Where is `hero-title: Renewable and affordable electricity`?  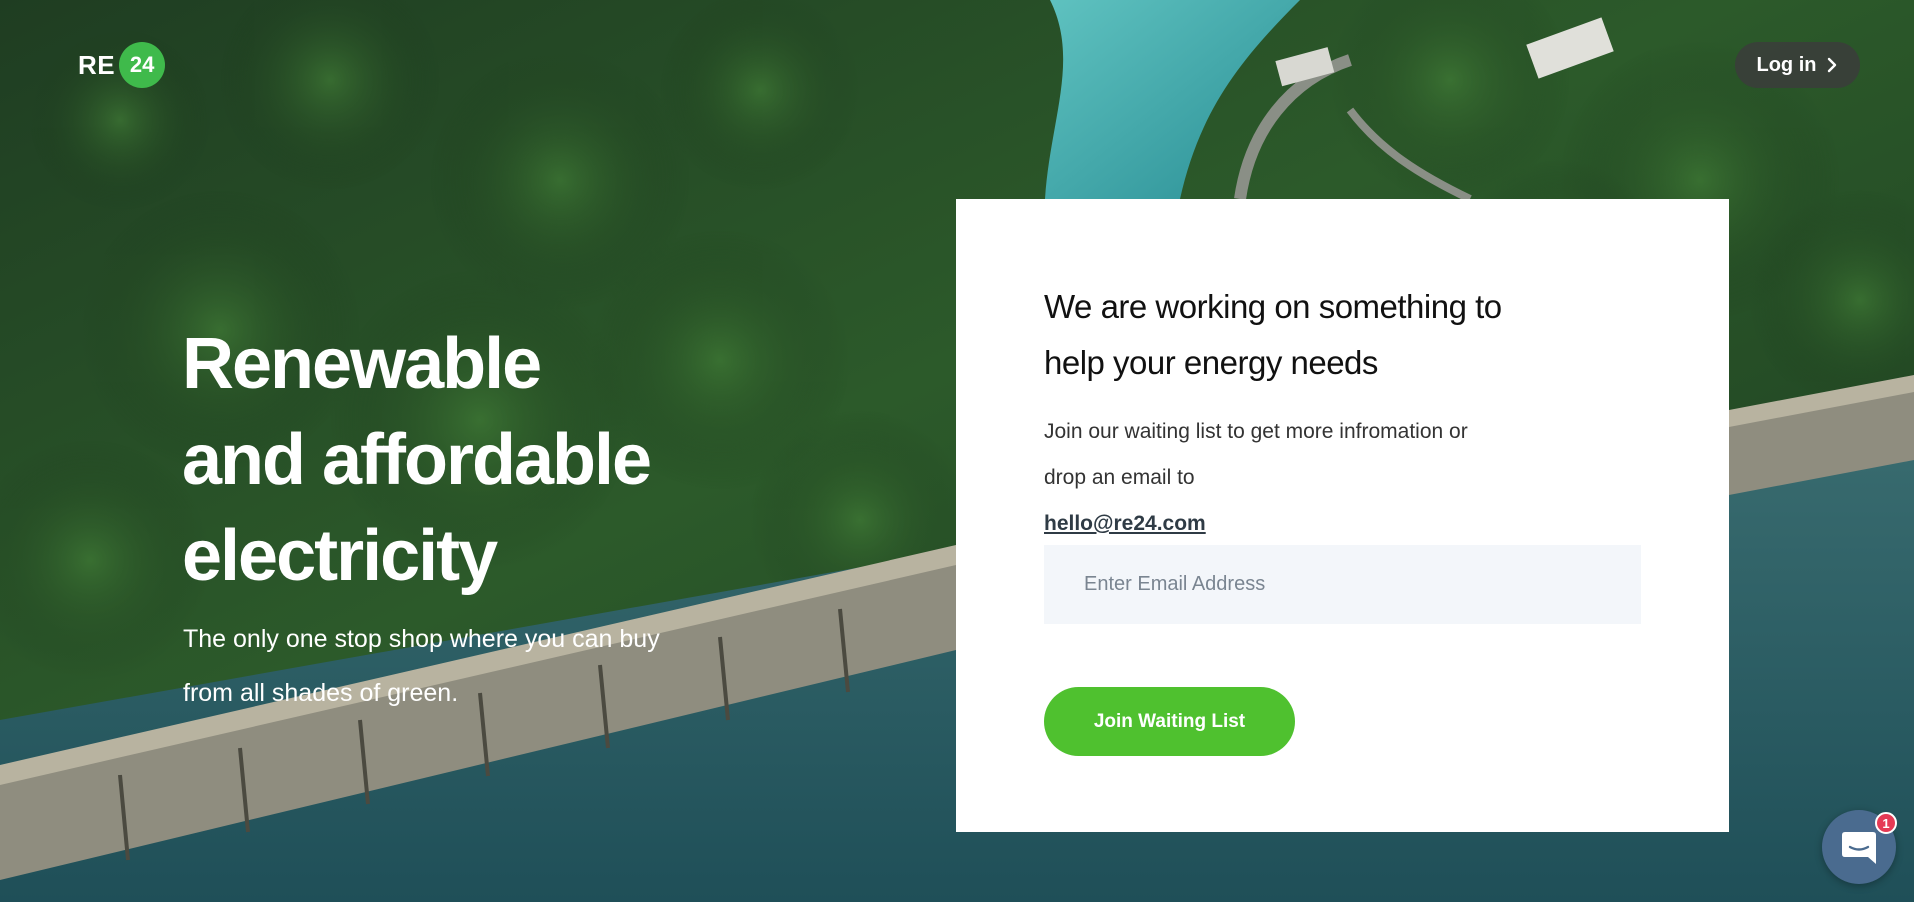 hero-title: Renewable and affordable electricity is located at coordinates (482, 460).